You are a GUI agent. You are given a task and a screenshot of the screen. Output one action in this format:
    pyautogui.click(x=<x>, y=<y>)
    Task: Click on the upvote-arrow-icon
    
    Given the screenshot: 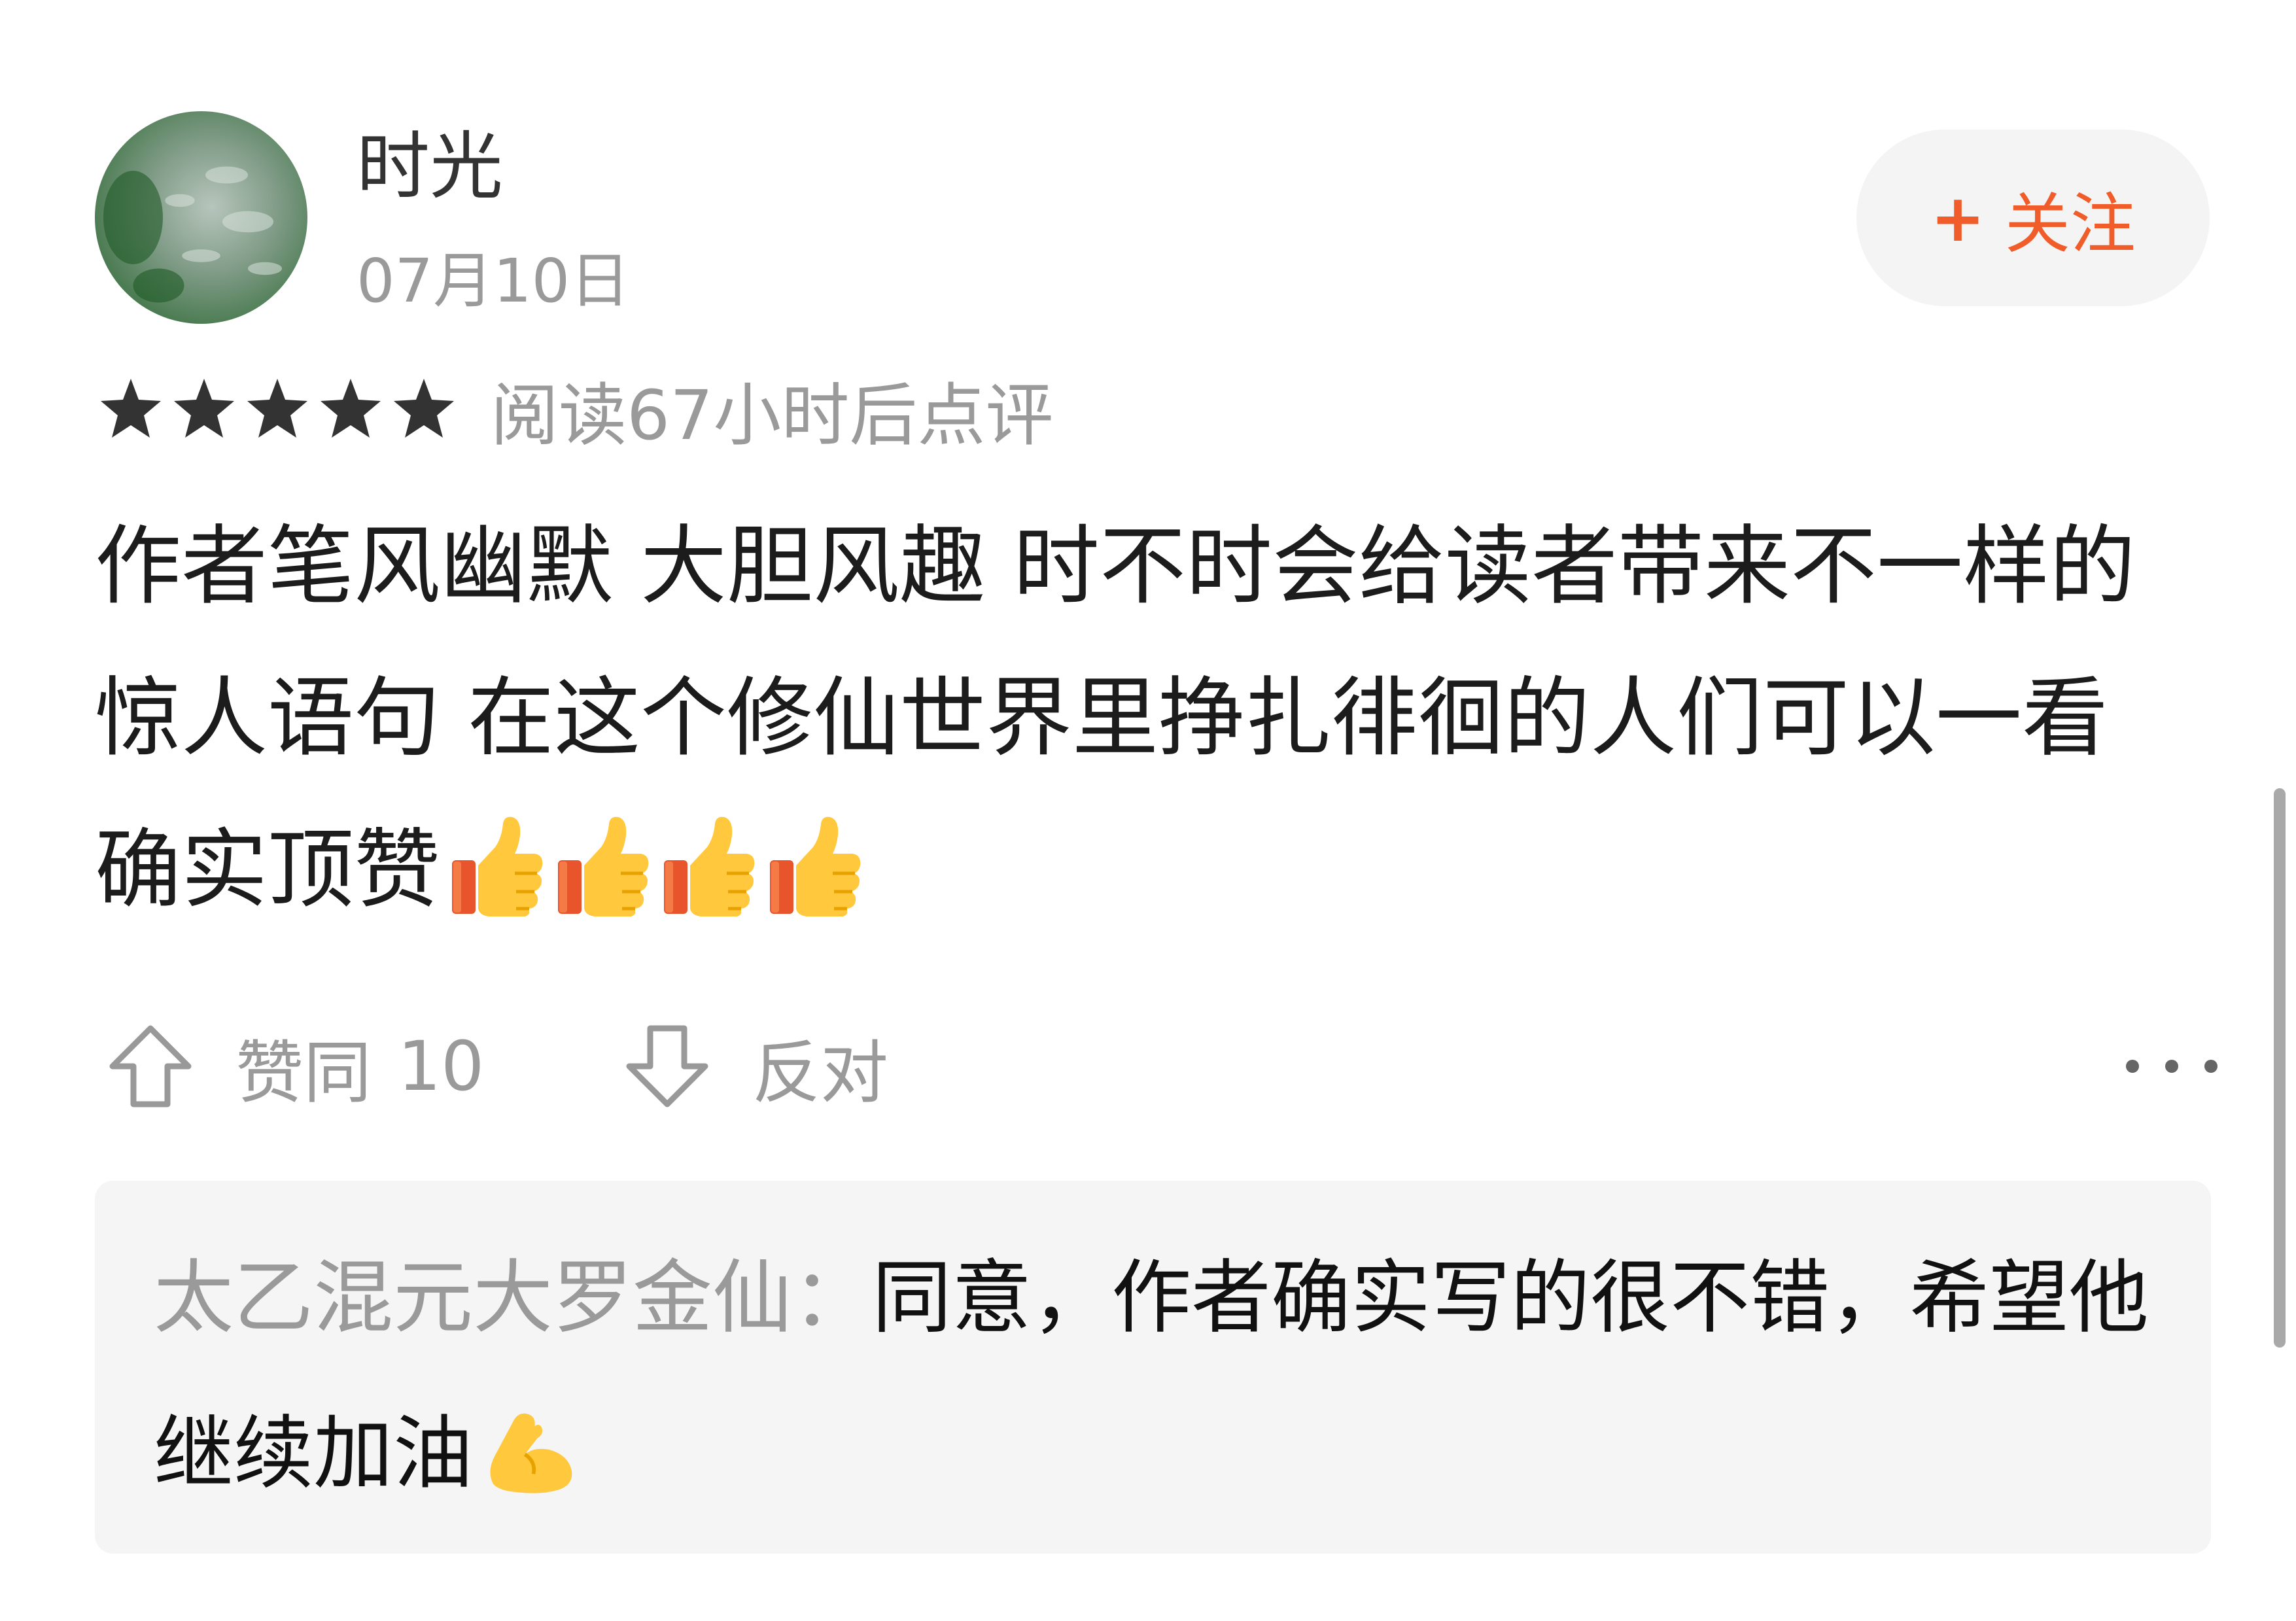 What is the action you would take?
    pyautogui.click(x=150, y=1066)
    